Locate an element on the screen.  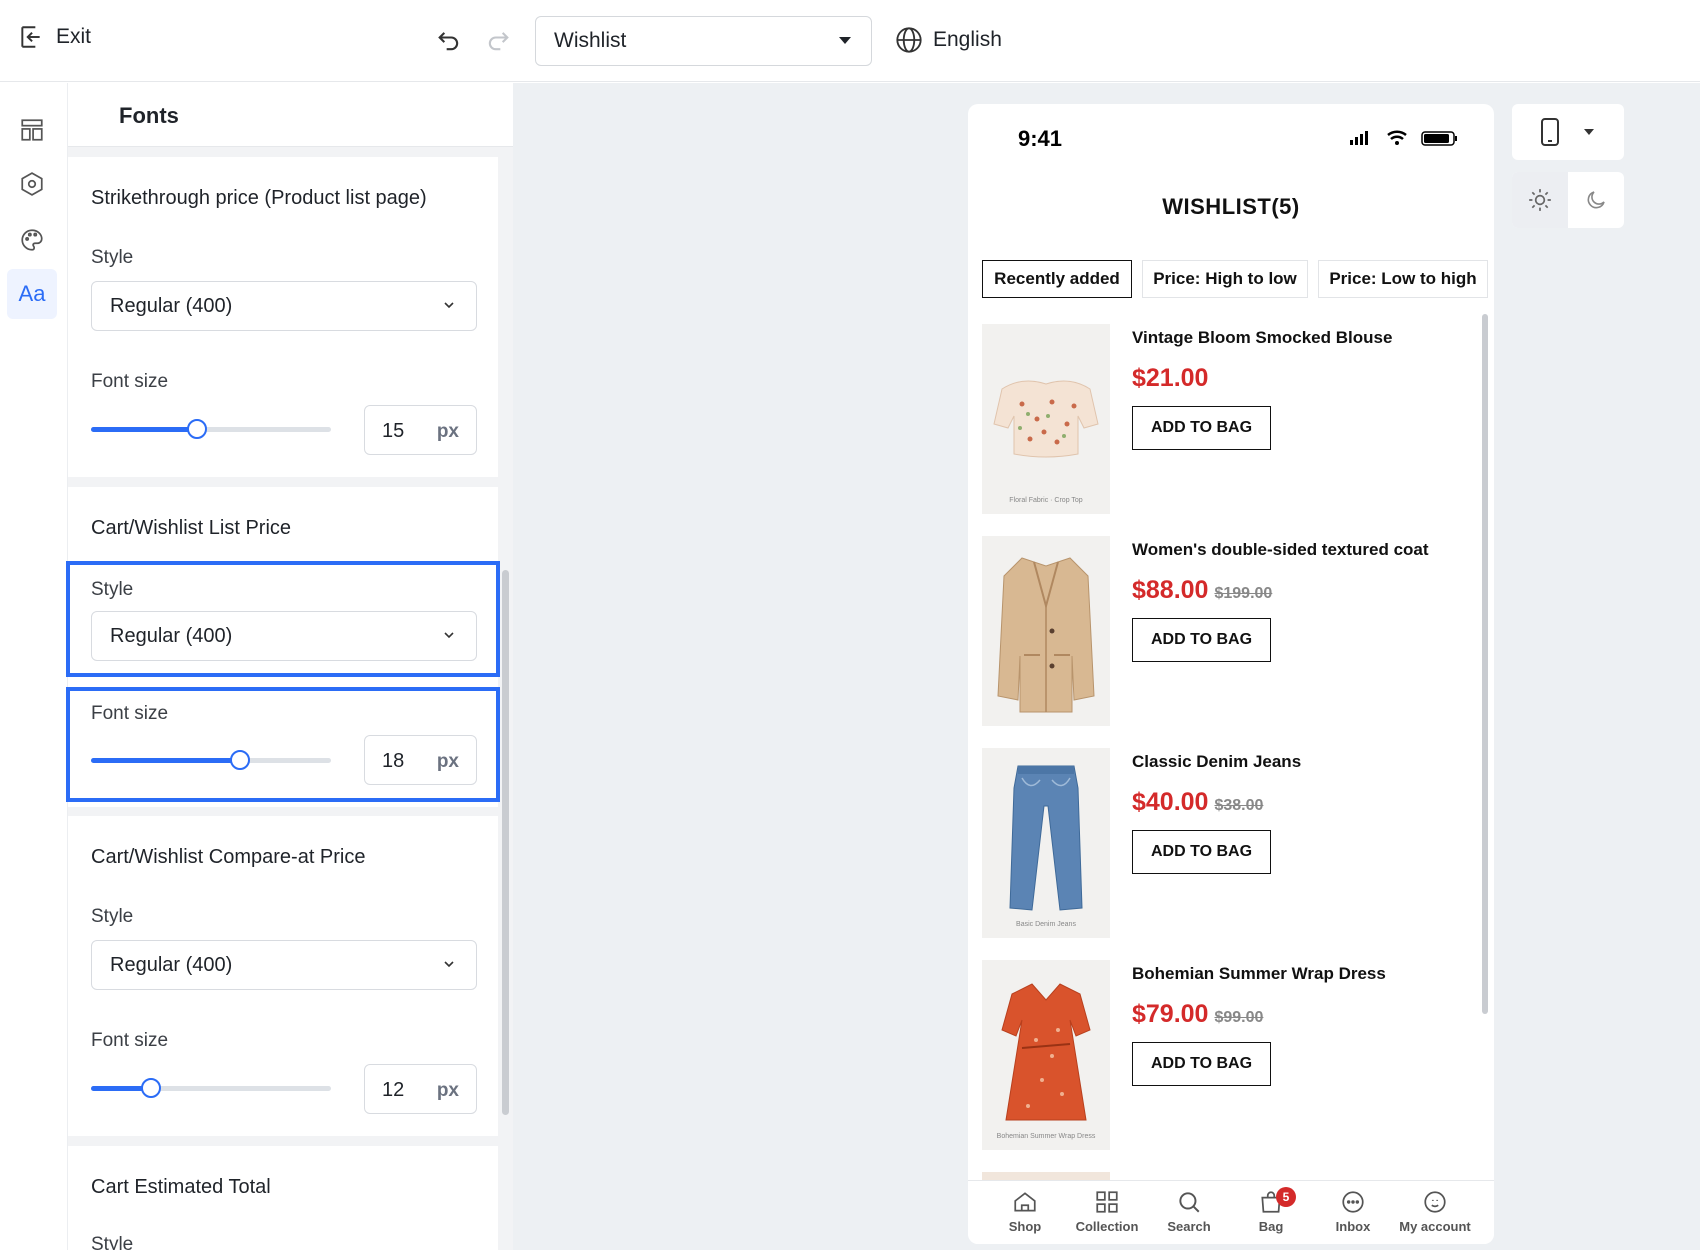
tab-label: Collection is located at coordinates (1107, 1226).